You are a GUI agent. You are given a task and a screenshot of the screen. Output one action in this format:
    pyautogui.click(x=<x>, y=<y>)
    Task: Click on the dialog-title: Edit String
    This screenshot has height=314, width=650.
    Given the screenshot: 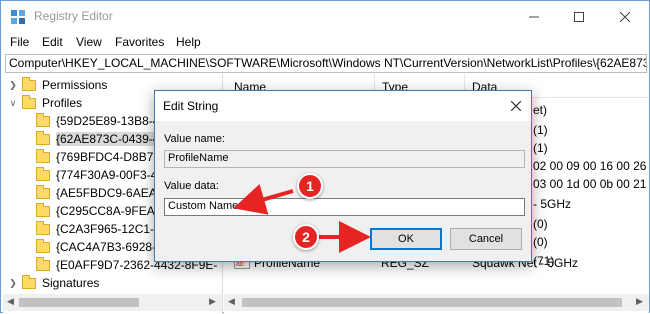 What is the action you would take?
    pyautogui.click(x=191, y=106)
    